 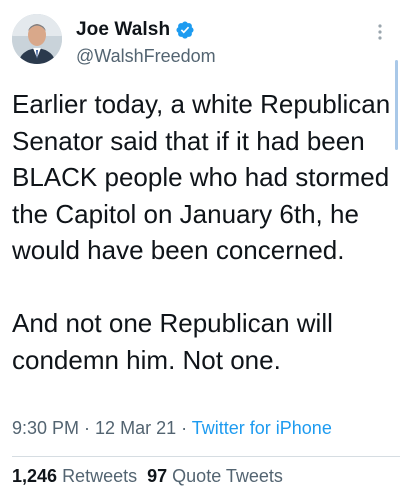 I want to click on tweet-date: 12 Mar 21, so click(x=135, y=428).